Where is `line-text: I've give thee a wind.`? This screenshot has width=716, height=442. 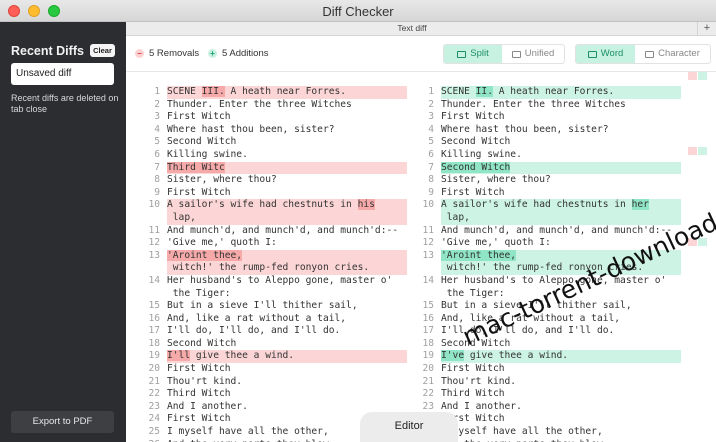 line-text: I've give thee a wind. is located at coordinates (561, 357).